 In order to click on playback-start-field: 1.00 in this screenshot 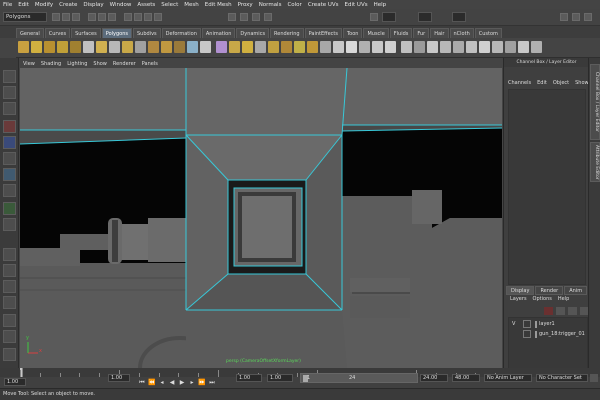, I will do `click(280, 378)`.